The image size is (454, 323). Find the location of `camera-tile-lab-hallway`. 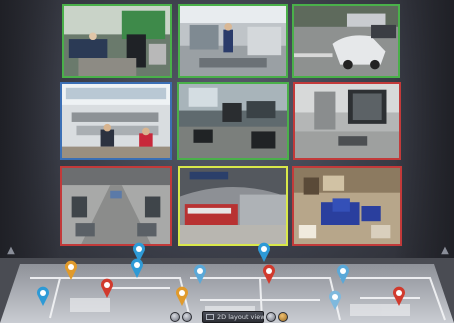

camera-tile-lab-hallway is located at coordinates (233, 41).